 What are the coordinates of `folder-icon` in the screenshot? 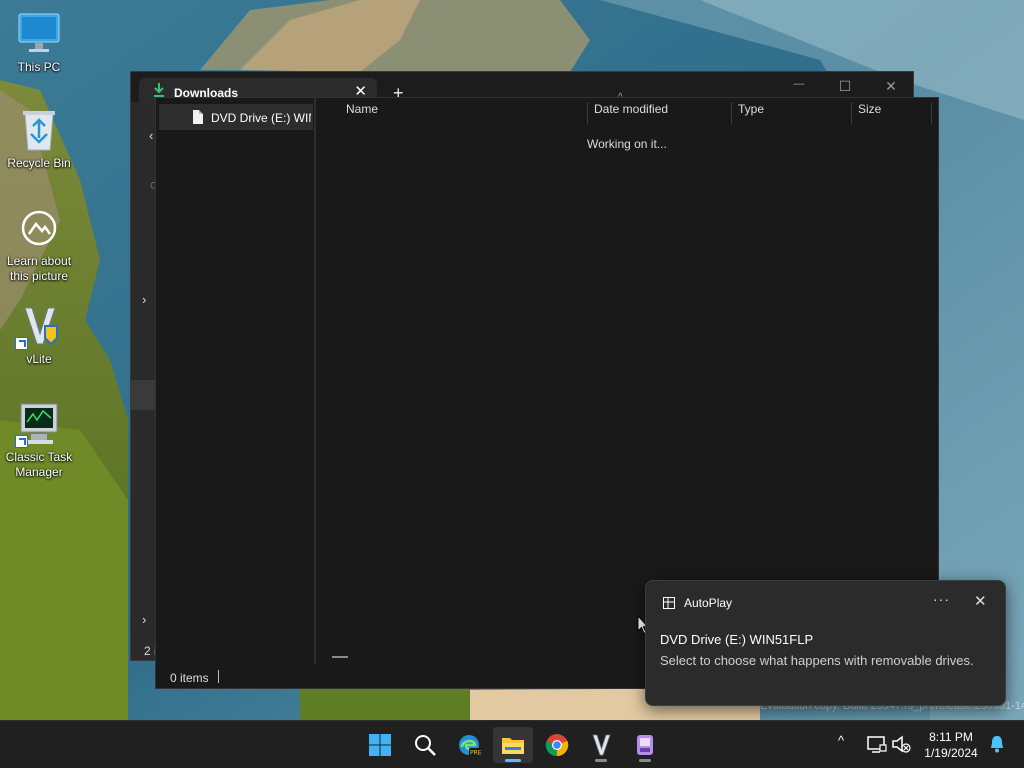 It's located at (513, 746).